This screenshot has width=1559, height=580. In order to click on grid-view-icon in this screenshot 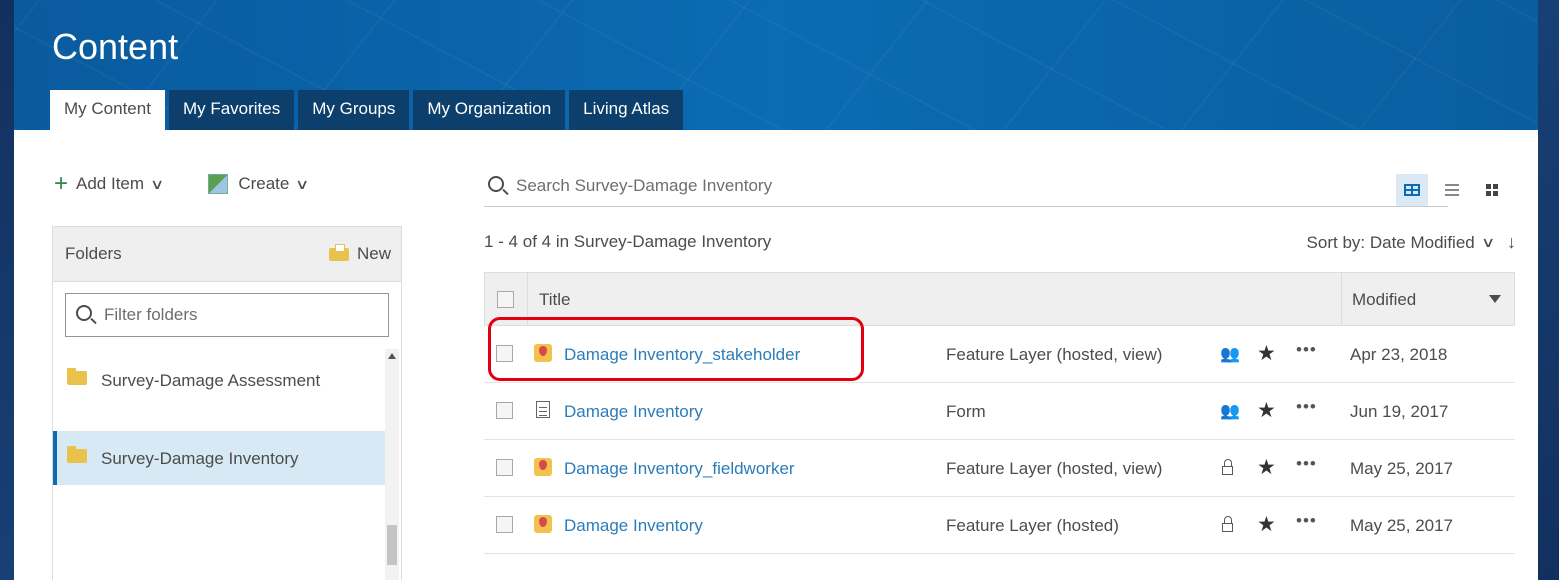, I will do `click(1492, 190)`.